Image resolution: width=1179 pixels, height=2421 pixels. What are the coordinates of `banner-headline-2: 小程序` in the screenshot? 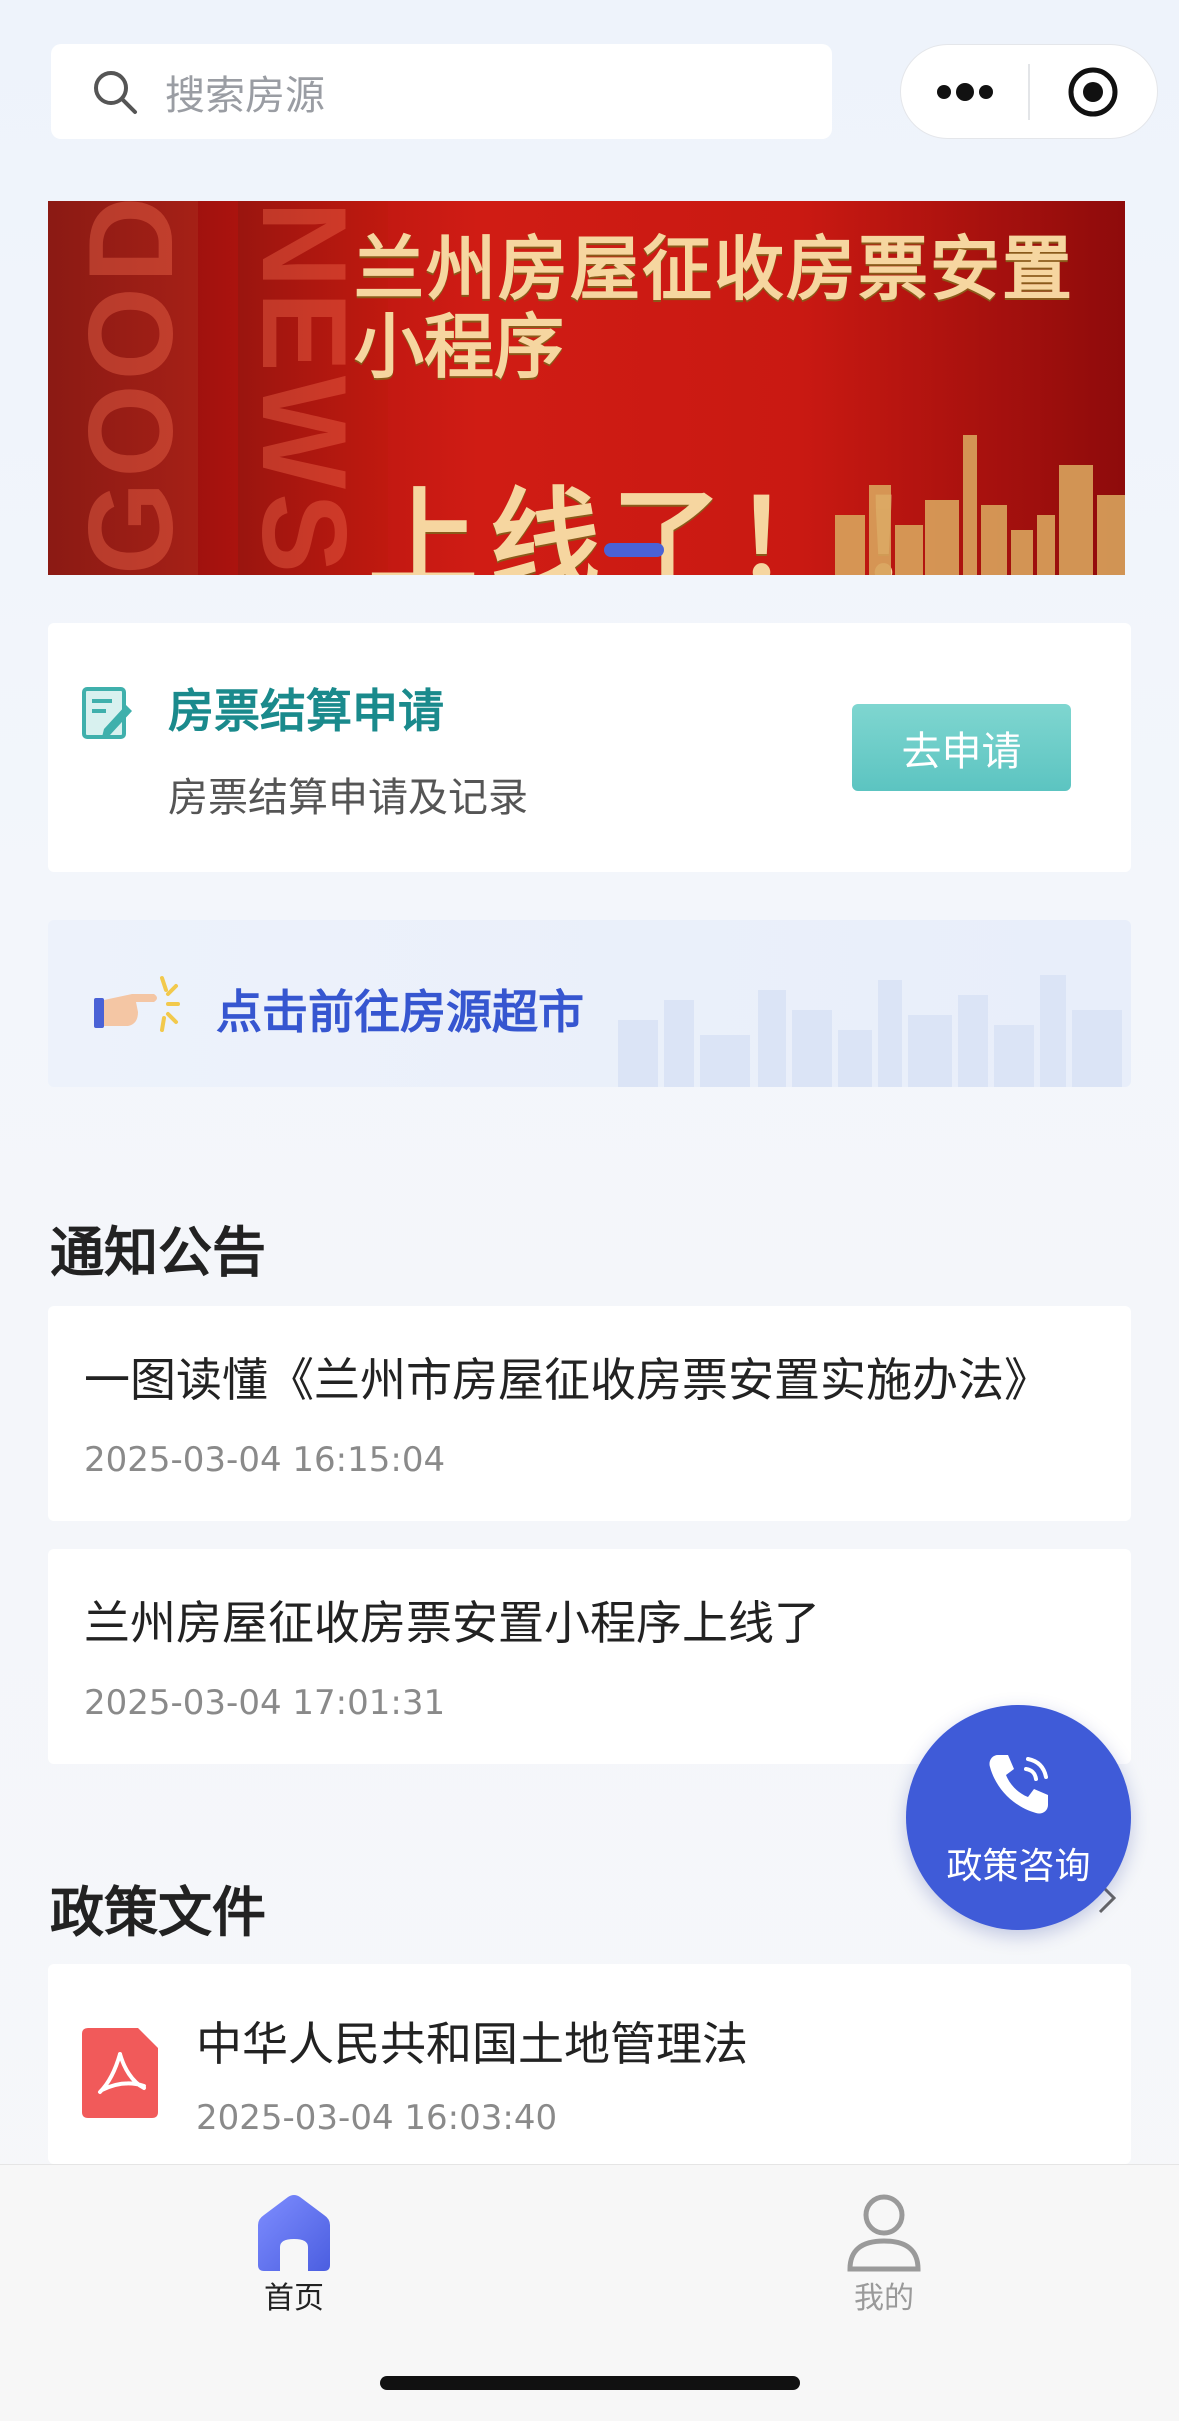 It's located at (459, 347).